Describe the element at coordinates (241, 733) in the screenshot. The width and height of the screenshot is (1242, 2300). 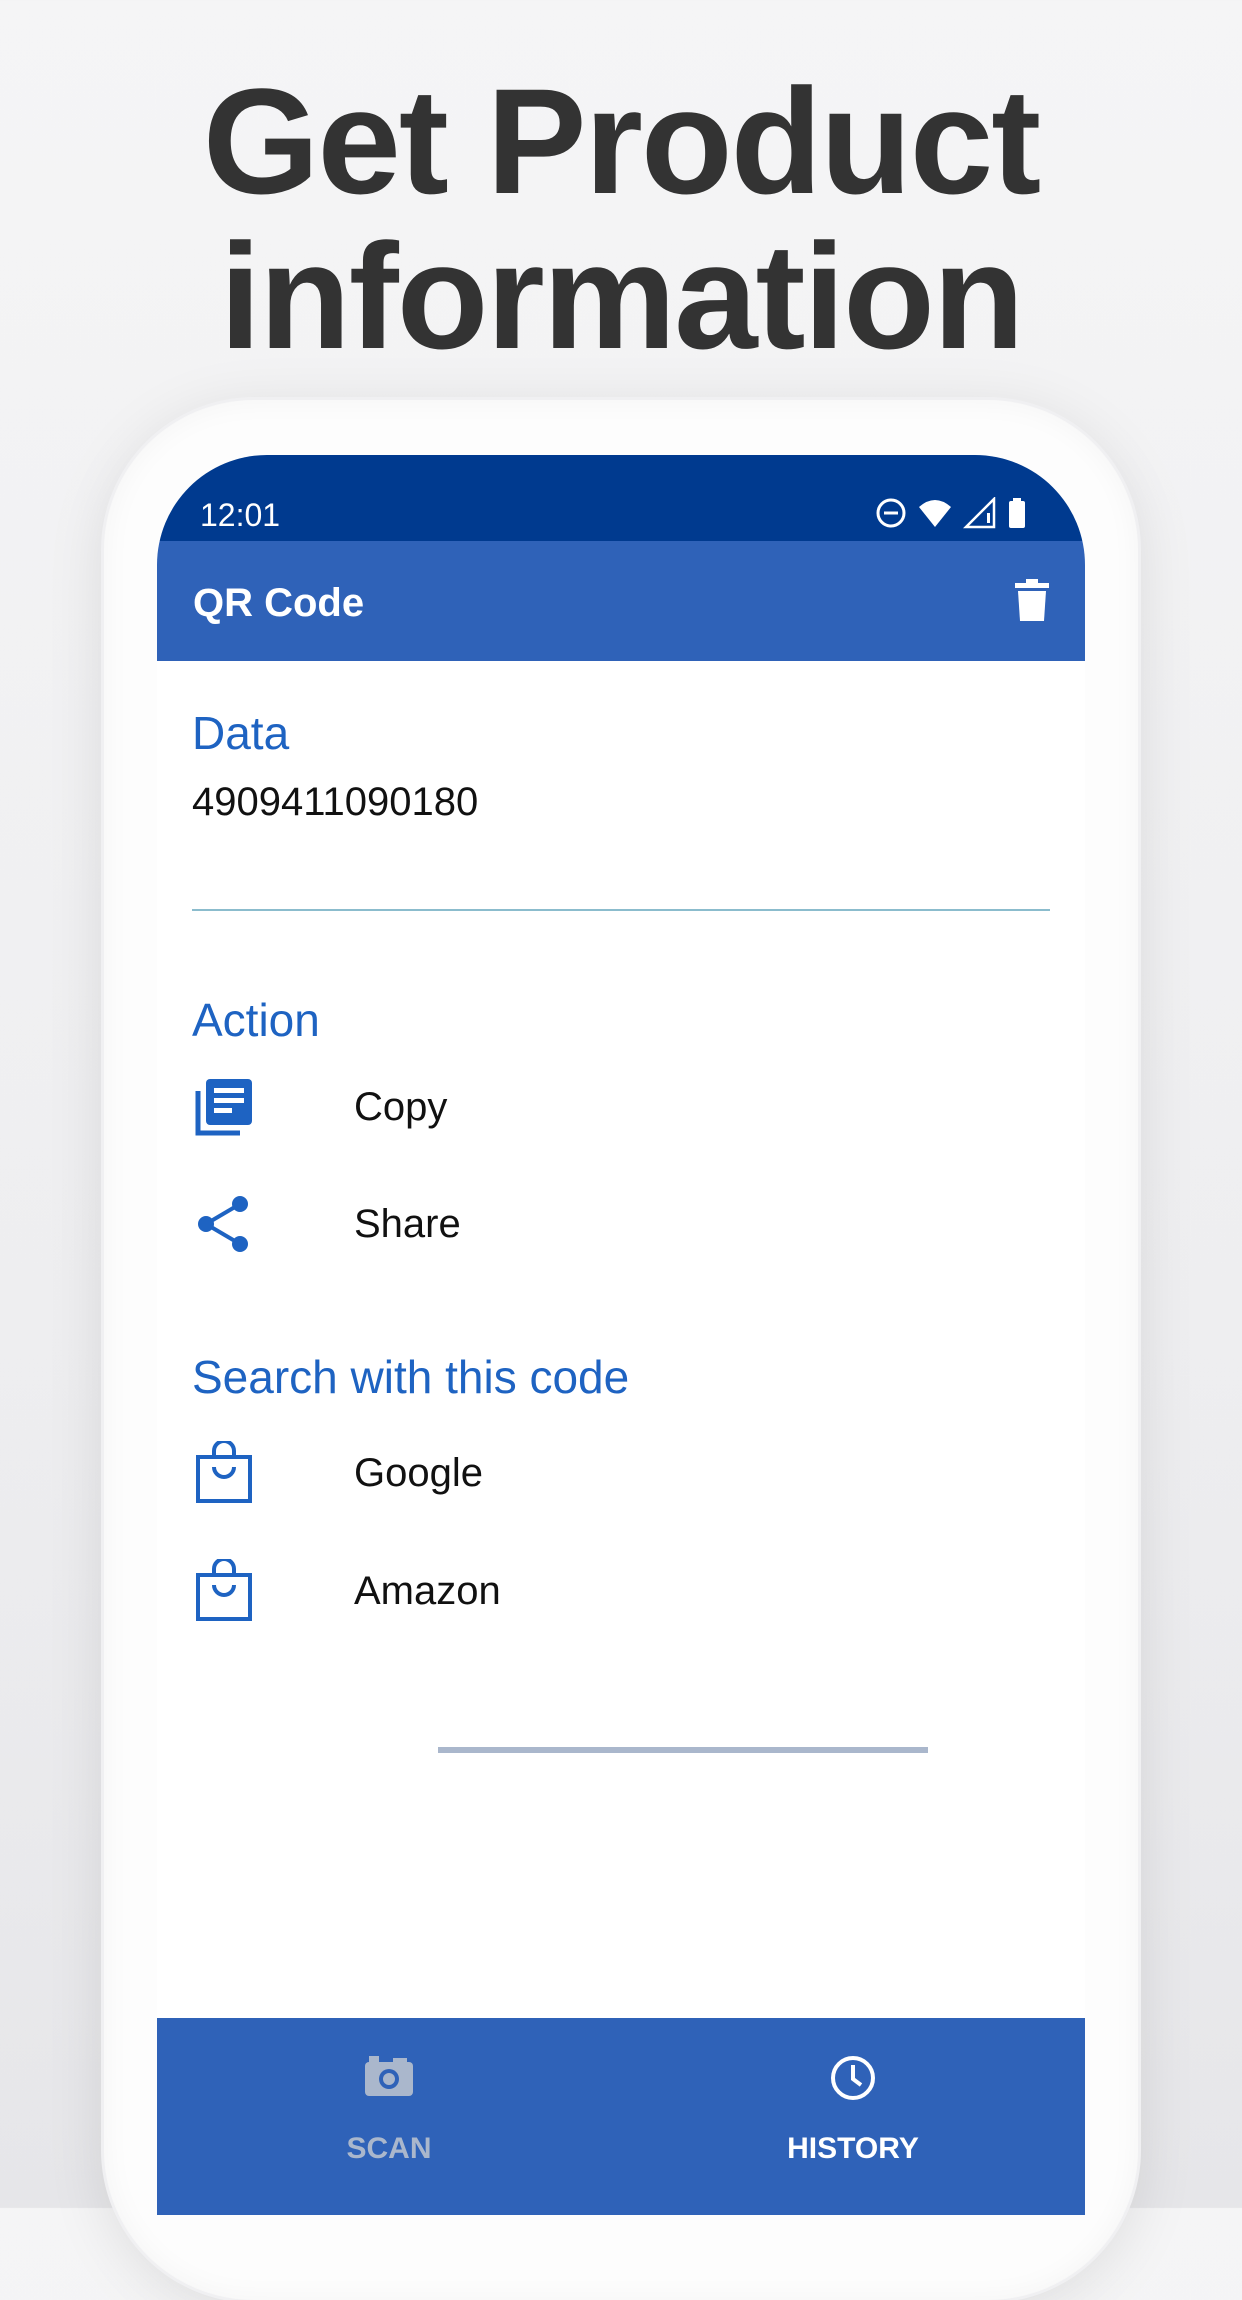
I see `data-section-title: Data` at that location.